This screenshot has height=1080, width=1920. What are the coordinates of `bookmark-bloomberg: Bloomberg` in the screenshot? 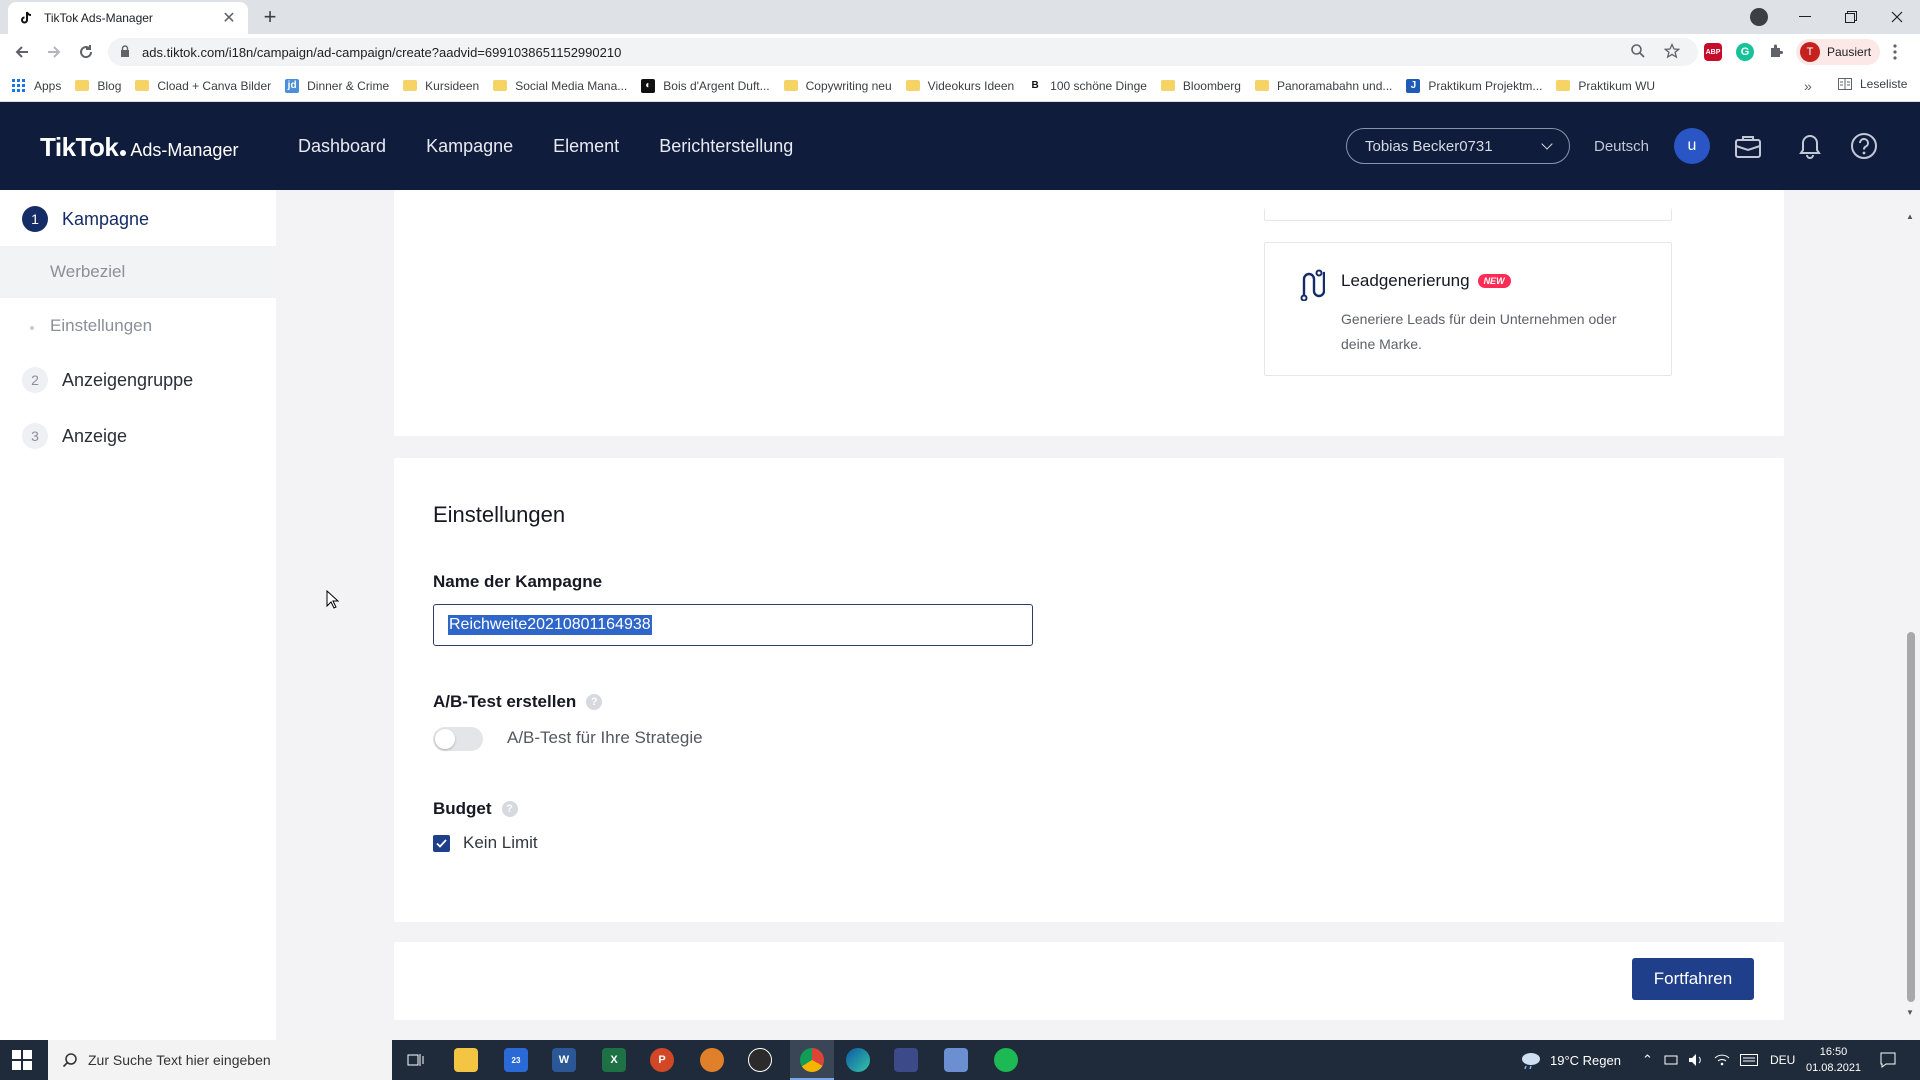 It's located at (1200, 85).